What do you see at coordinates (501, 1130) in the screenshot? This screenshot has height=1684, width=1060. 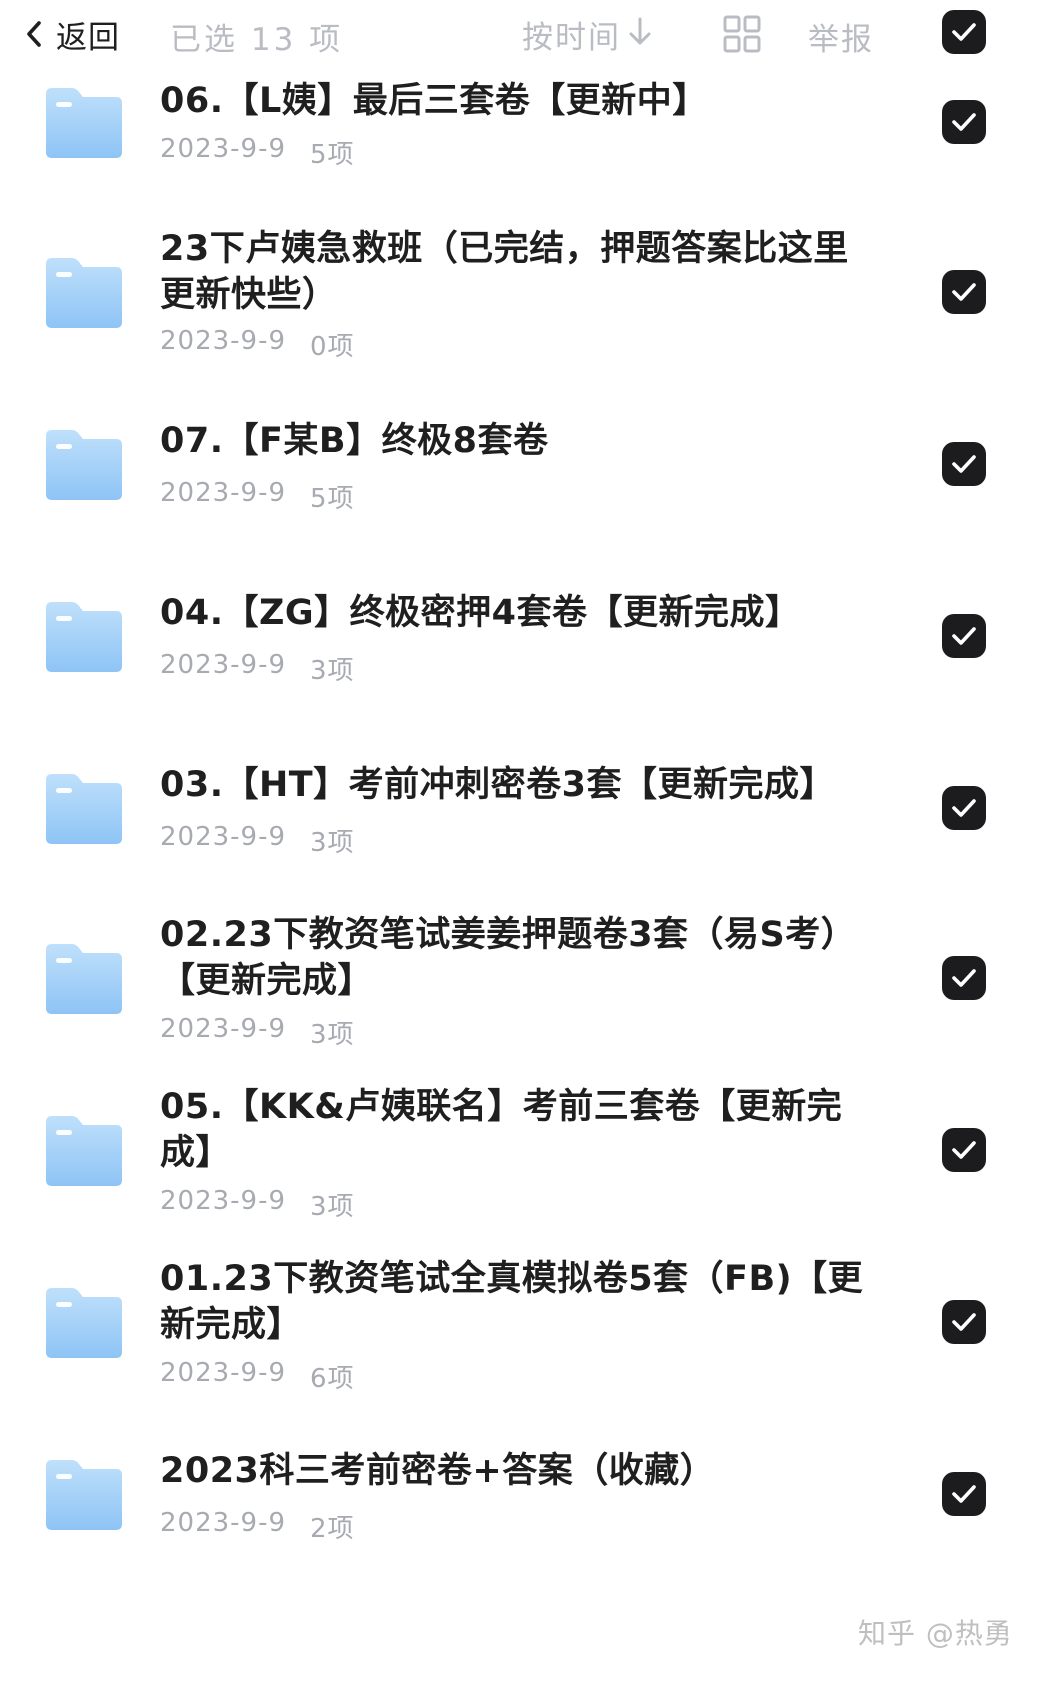 I see `item-title: 05.【KK&卢姨联名】考前三套卷【更新完成】` at bounding box center [501, 1130].